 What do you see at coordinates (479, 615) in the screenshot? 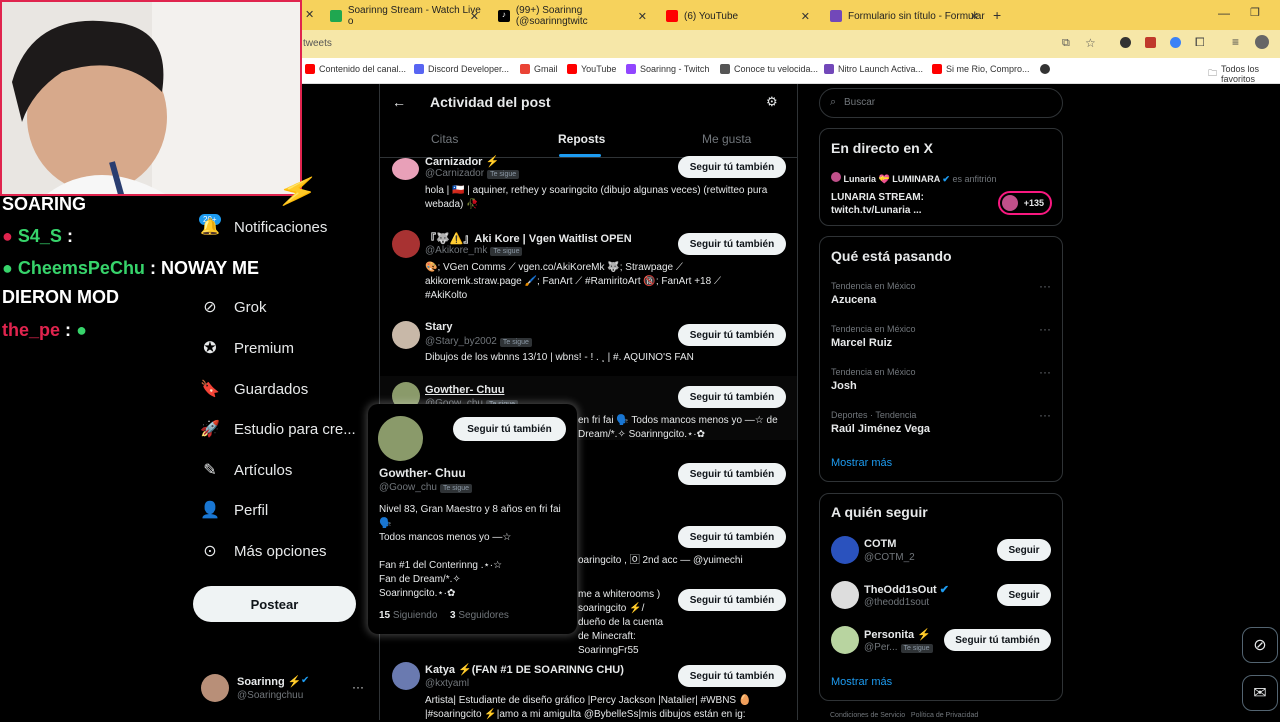
I see `followers-count: 3 Seguidores` at bounding box center [479, 615].